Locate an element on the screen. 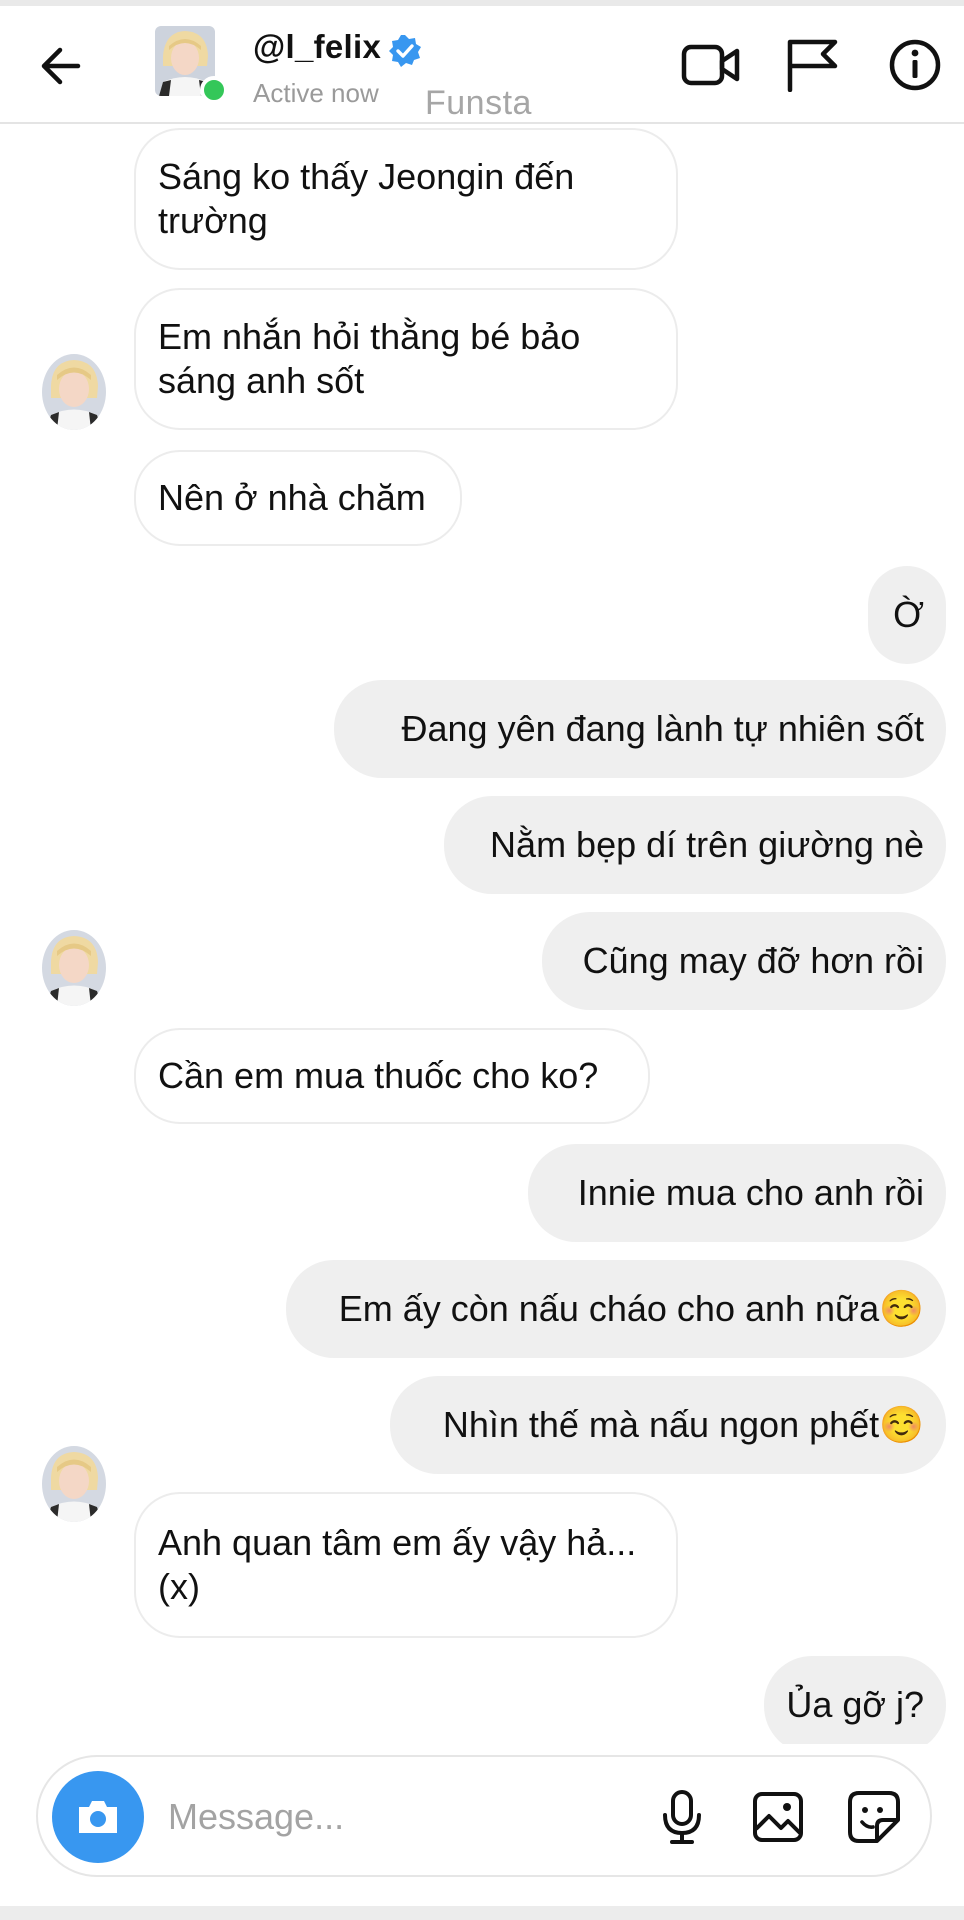  outgoing-message: Innie mua cho anh rồi is located at coordinates (737, 1193).